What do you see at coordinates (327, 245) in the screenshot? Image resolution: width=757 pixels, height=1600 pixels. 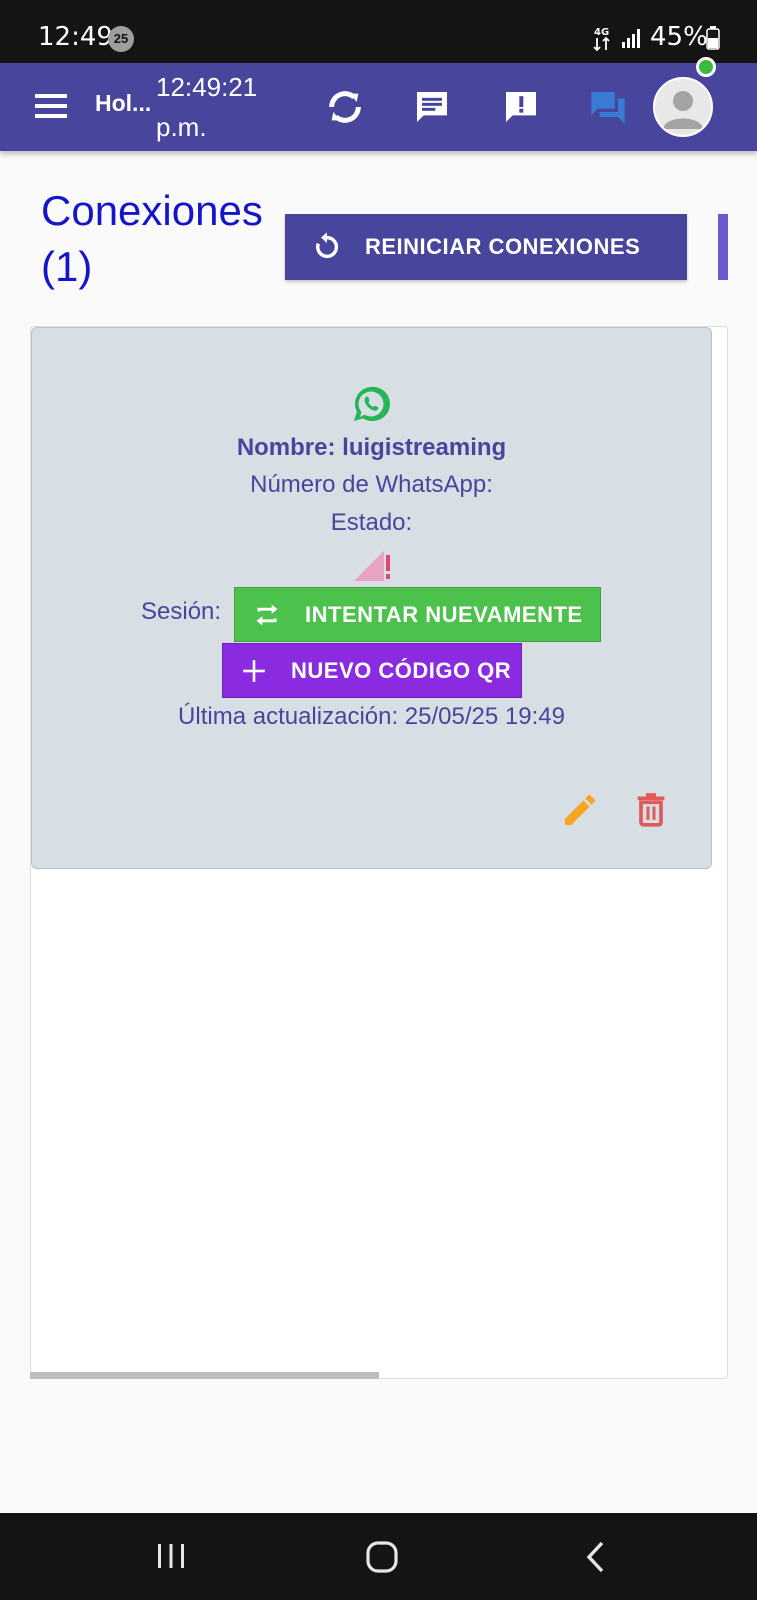 I see `restart-icon` at bounding box center [327, 245].